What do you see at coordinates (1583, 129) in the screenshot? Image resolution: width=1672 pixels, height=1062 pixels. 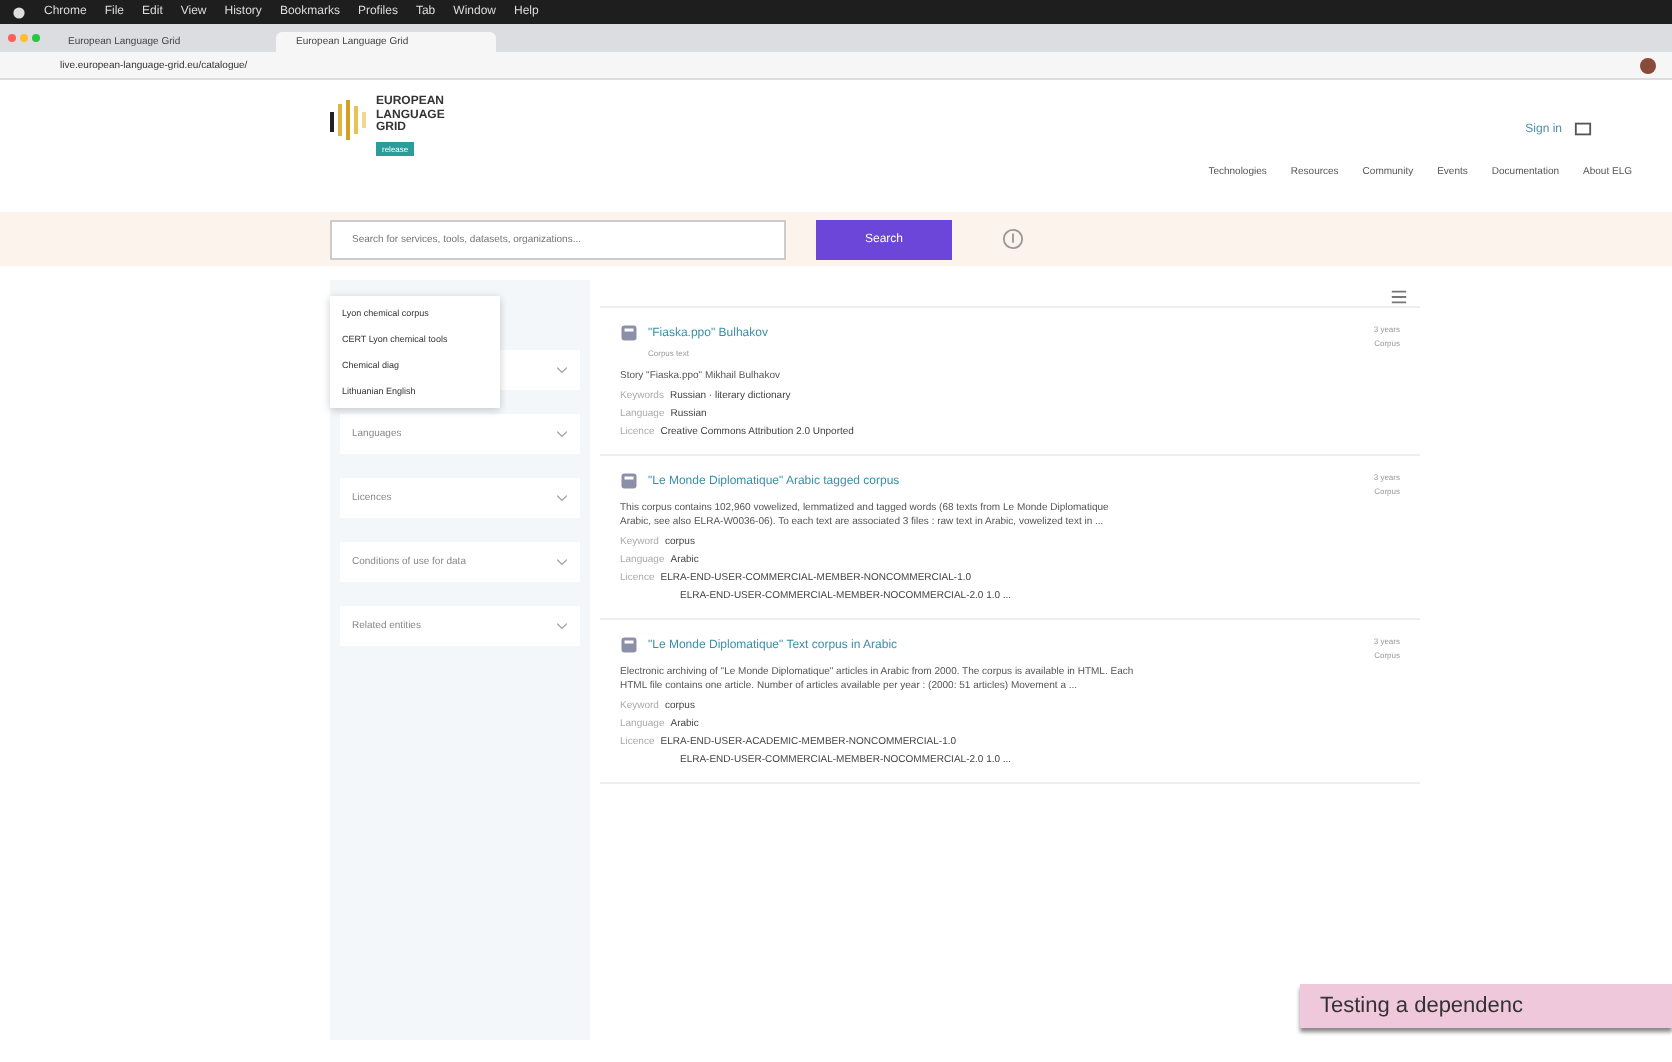 I see `login-icon` at bounding box center [1583, 129].